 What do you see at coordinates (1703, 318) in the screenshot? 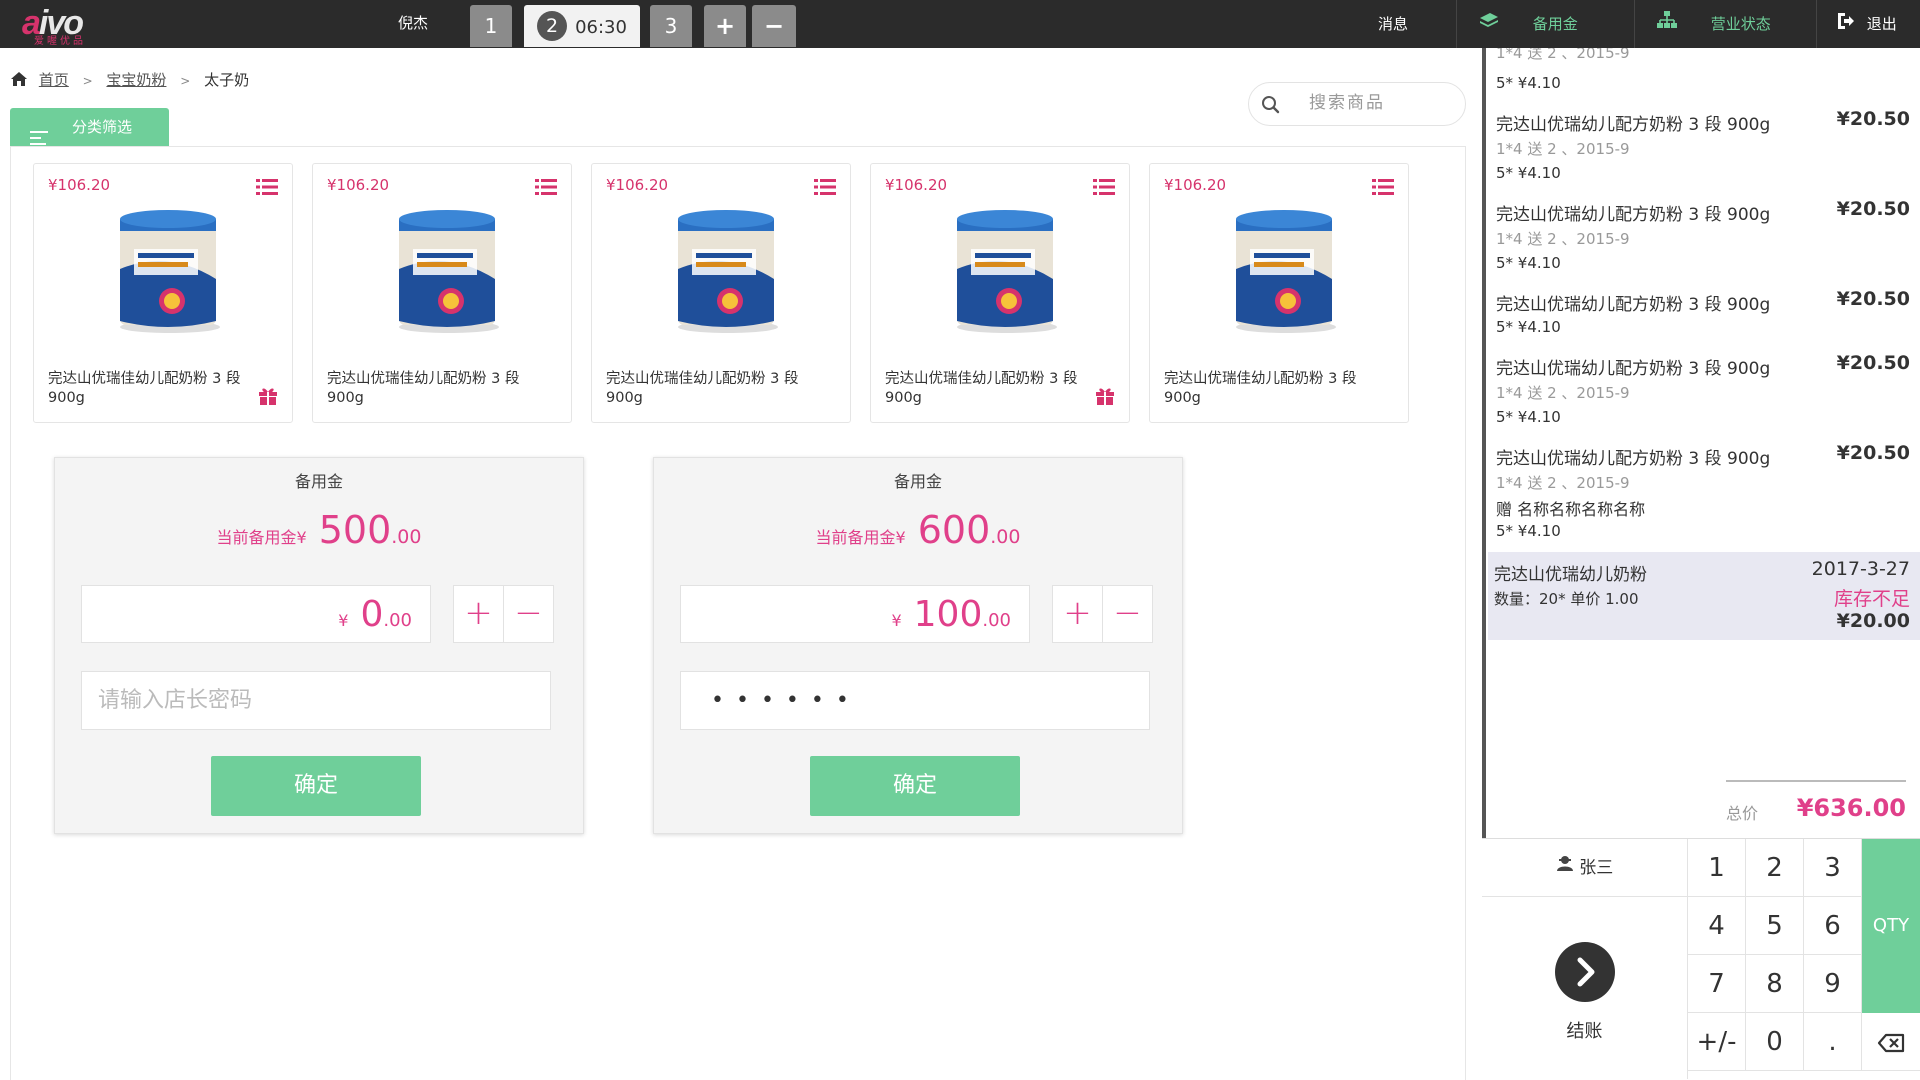
I see `order-item: 完达山优瑞幼儿配方奶粉 3 段 900g ¥20.50 5* ¥4.10` at bounding box center [1703, 318].